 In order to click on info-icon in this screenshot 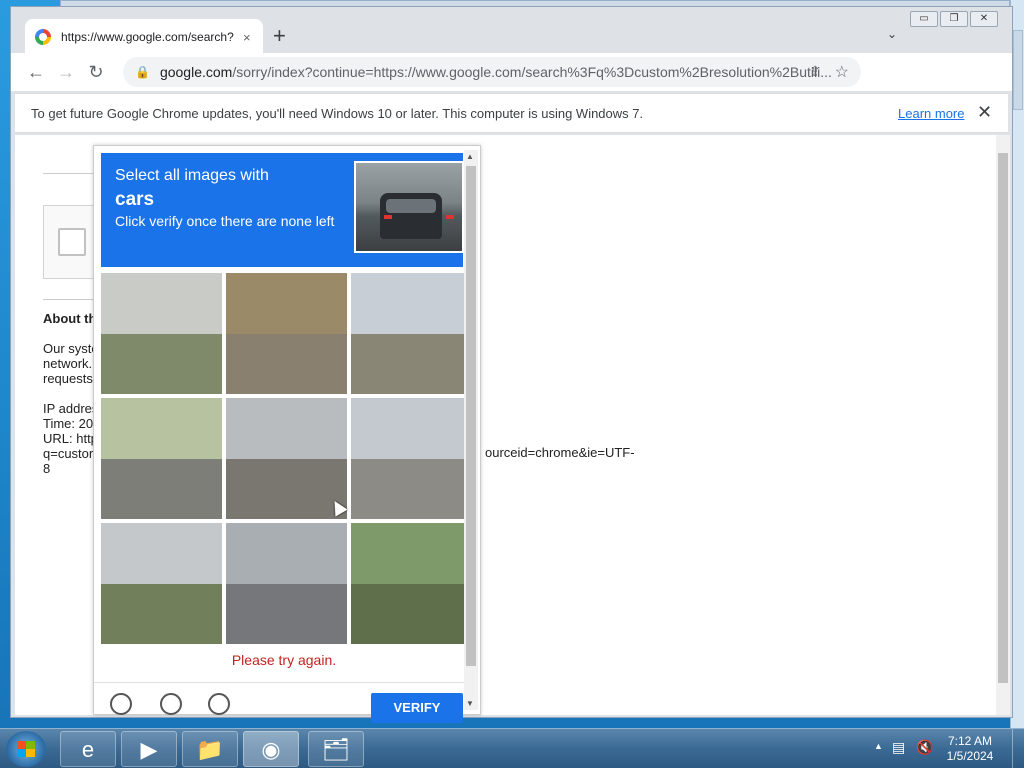, I will do `click(219, 704)`.